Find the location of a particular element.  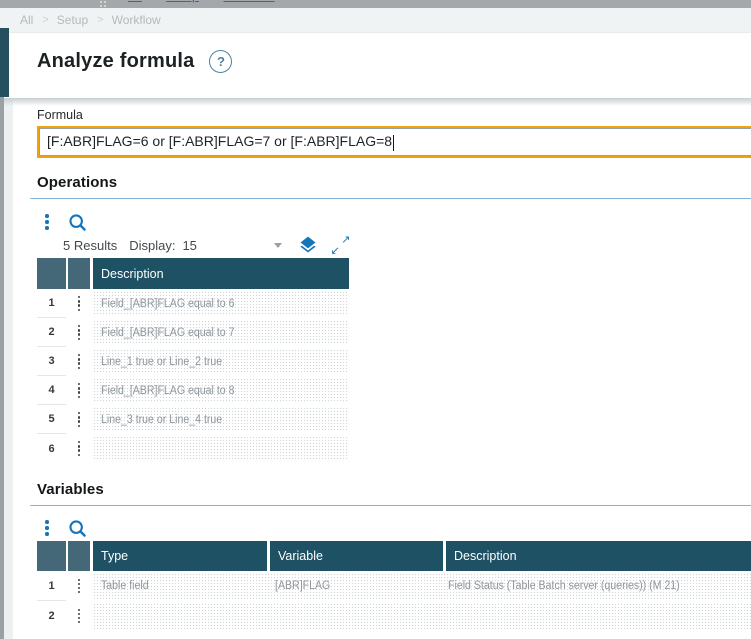

background-breadcrumb-all: All is located at coordinates (135, 1).